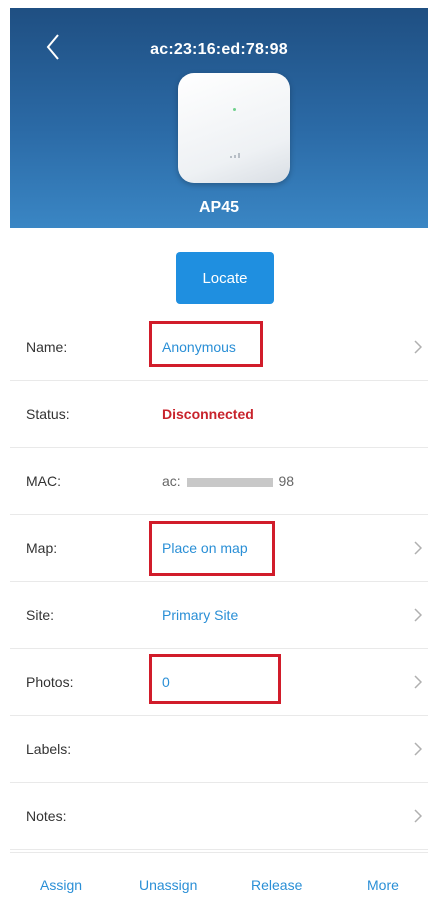 This screenshot has width=428, height=911. What do you see at coordinates (286, 481) in the screenshot?
I see `mac-suffix: 98` at bounding box center [286, 481].